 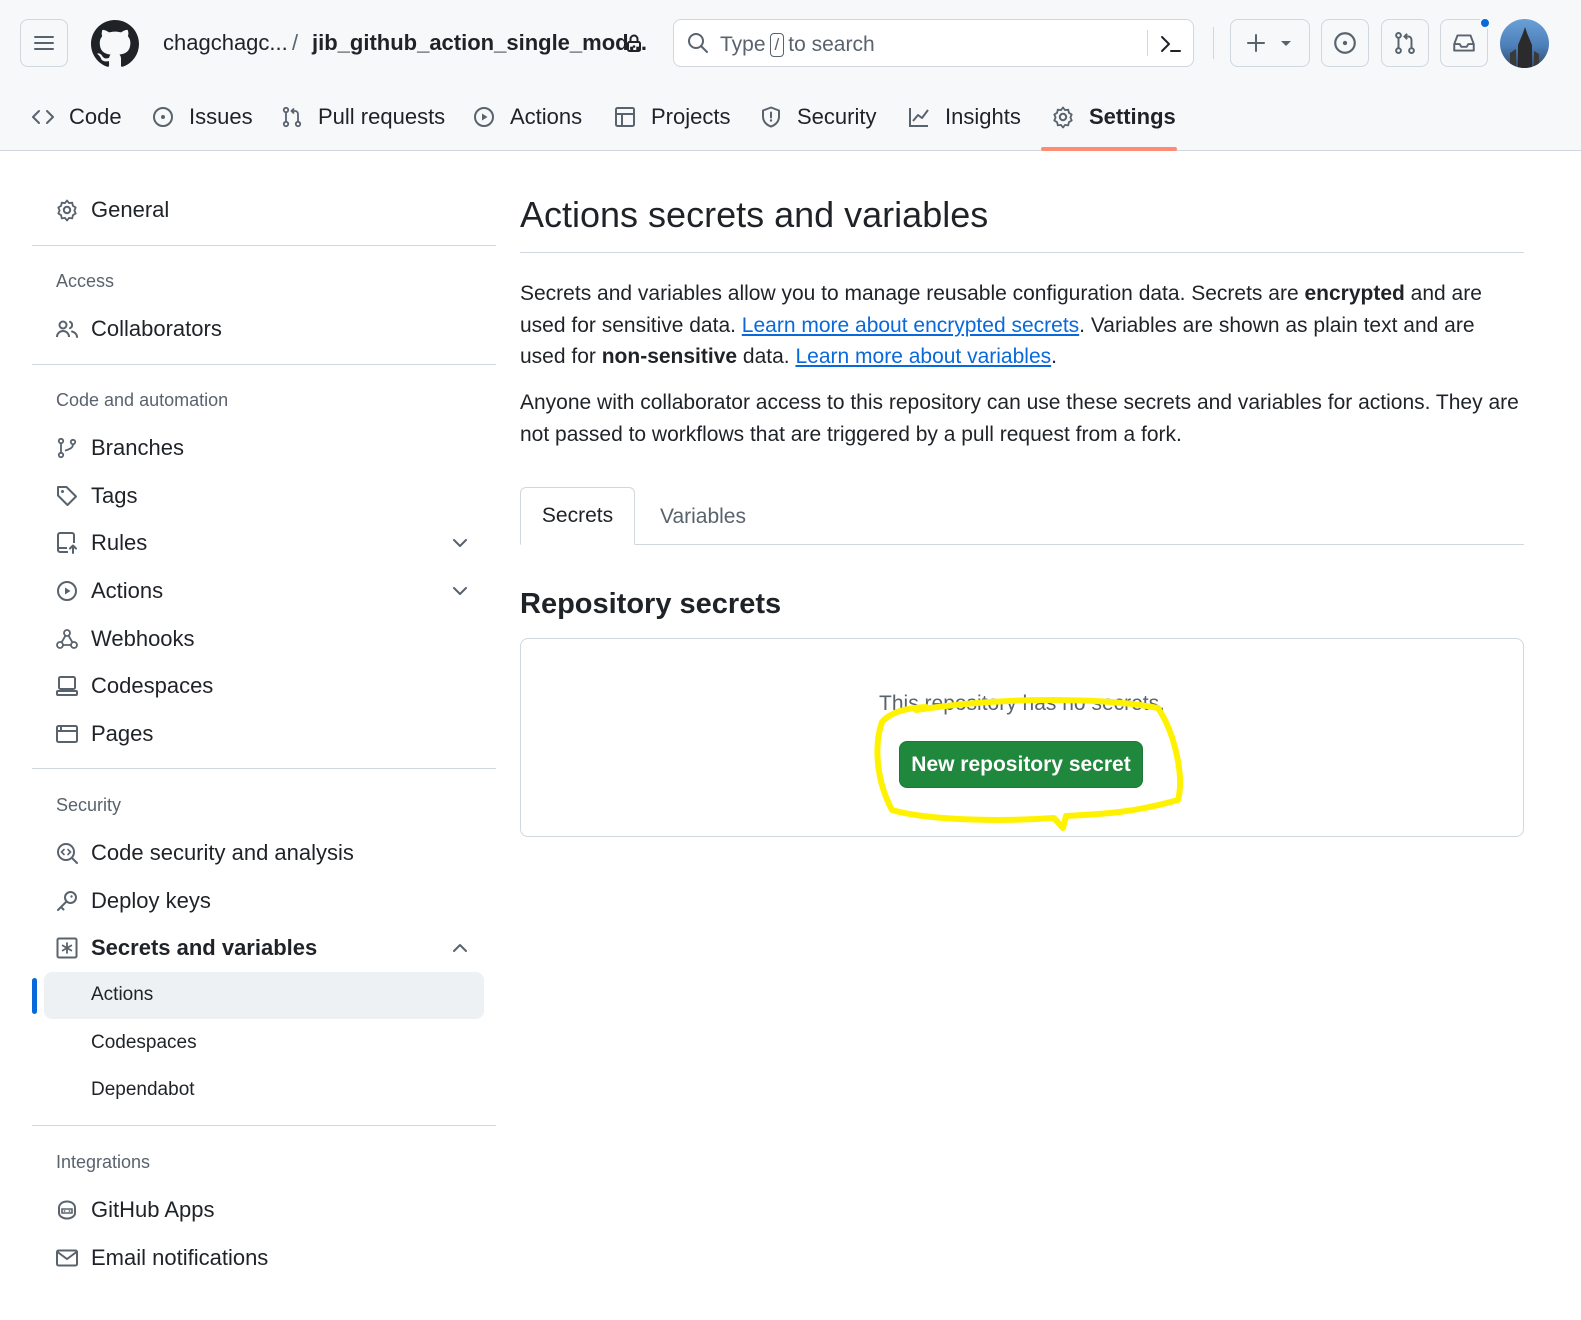 I want to click on sidebar-item-label: General, so click(x=130, y=209).